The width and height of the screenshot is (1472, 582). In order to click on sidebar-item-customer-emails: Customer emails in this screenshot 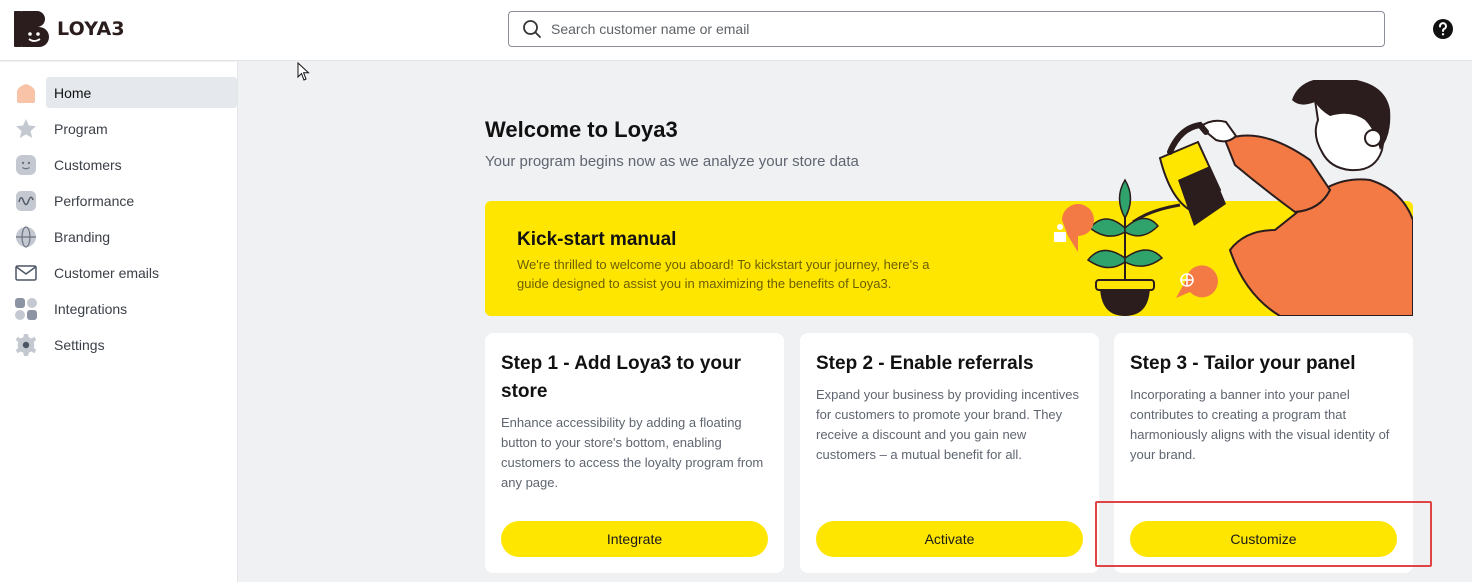, I will do `click(119, 273)`.